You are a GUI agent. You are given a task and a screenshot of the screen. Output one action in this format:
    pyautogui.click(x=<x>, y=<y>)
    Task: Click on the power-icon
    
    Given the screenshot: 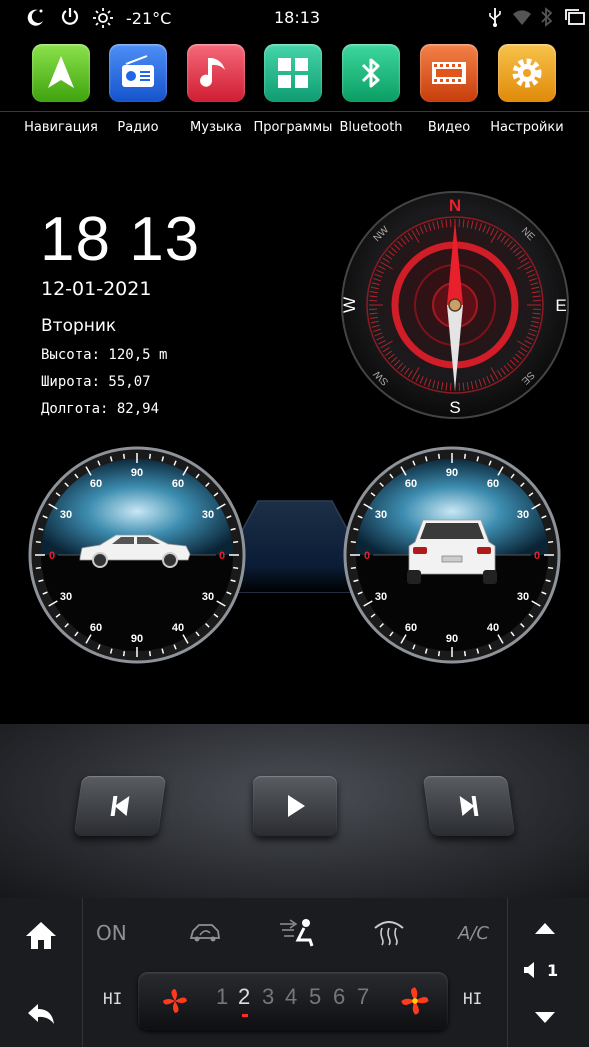 What is the action you would take?
    pyautogui.click(x=70, y=19)
    